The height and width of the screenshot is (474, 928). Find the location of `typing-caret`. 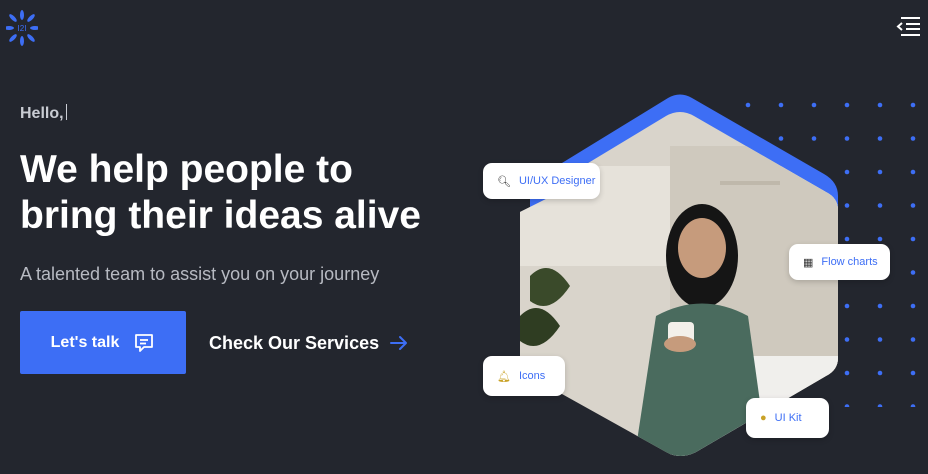

typing-caret is located at coordinates (66, 112).